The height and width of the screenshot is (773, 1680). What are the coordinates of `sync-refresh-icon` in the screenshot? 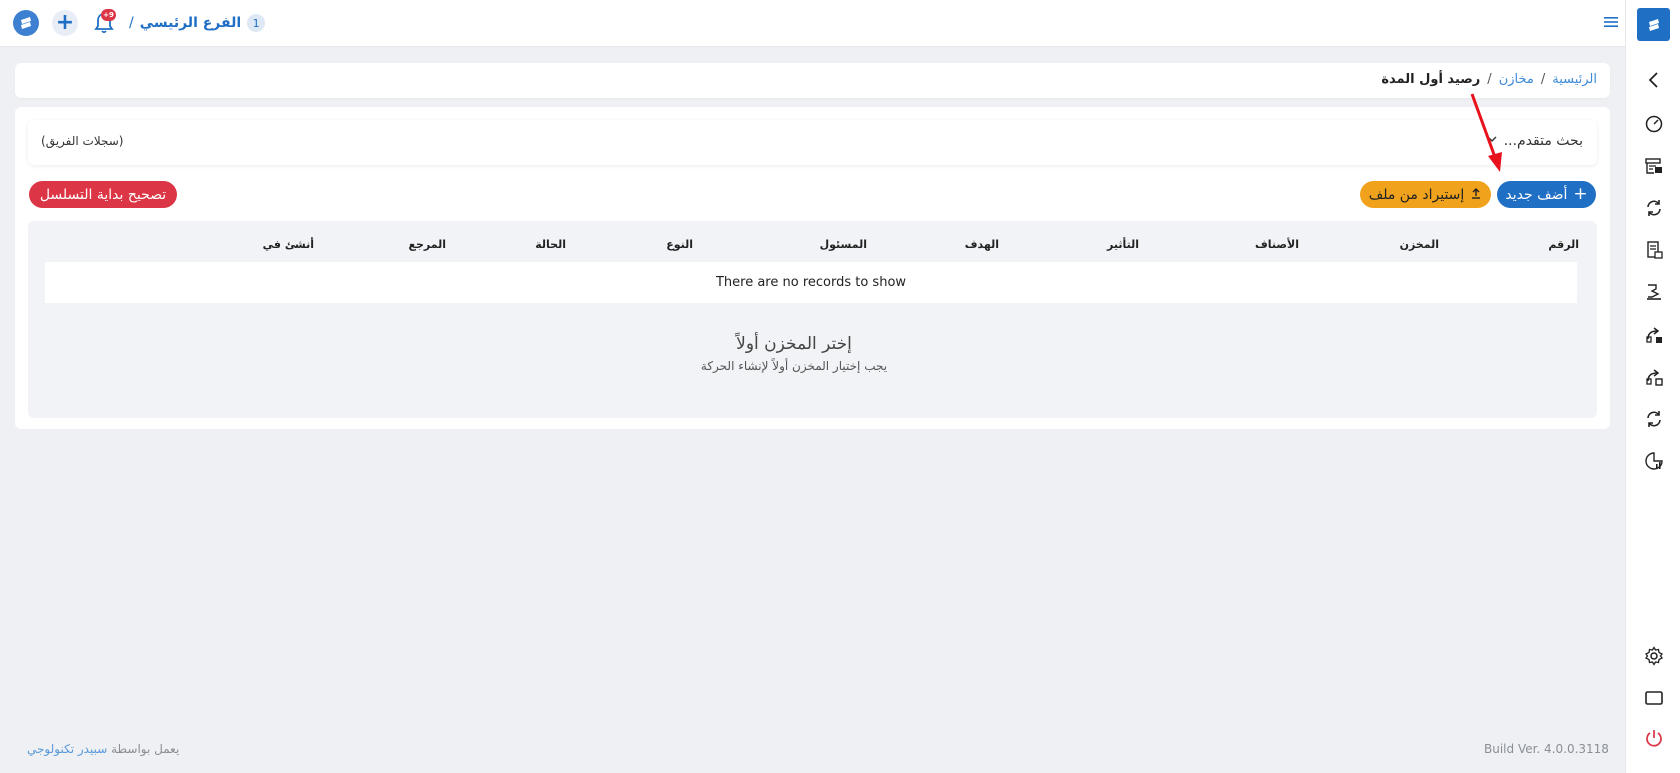 It's located at (1654, 208).